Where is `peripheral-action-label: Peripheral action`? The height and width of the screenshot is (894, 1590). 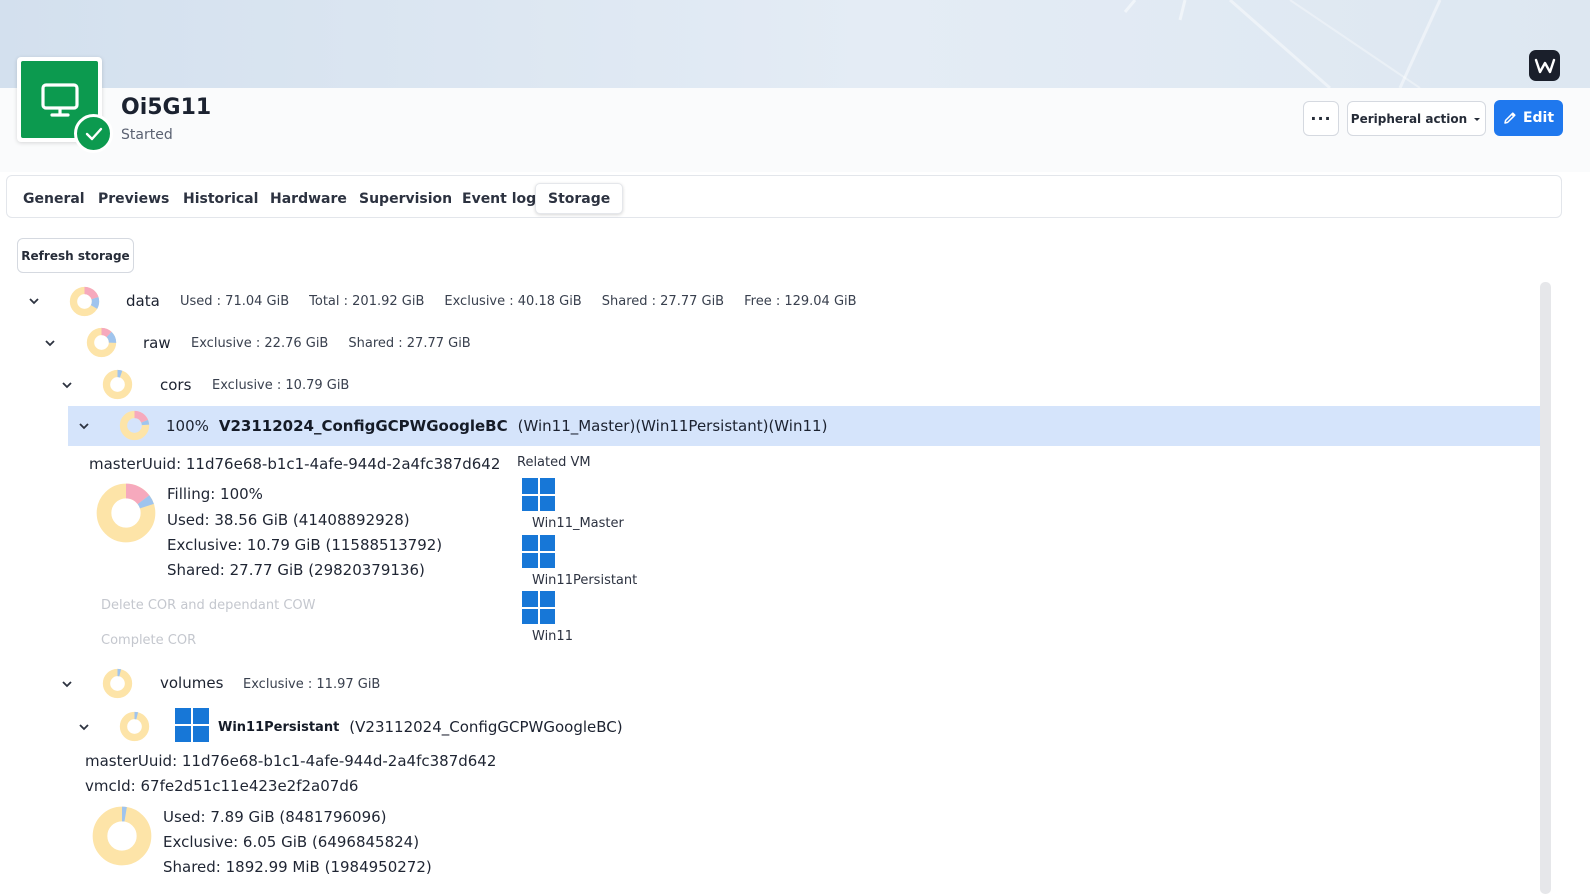
peripheral-action-label: Peripheral action is located at coordinates (1409, 118).